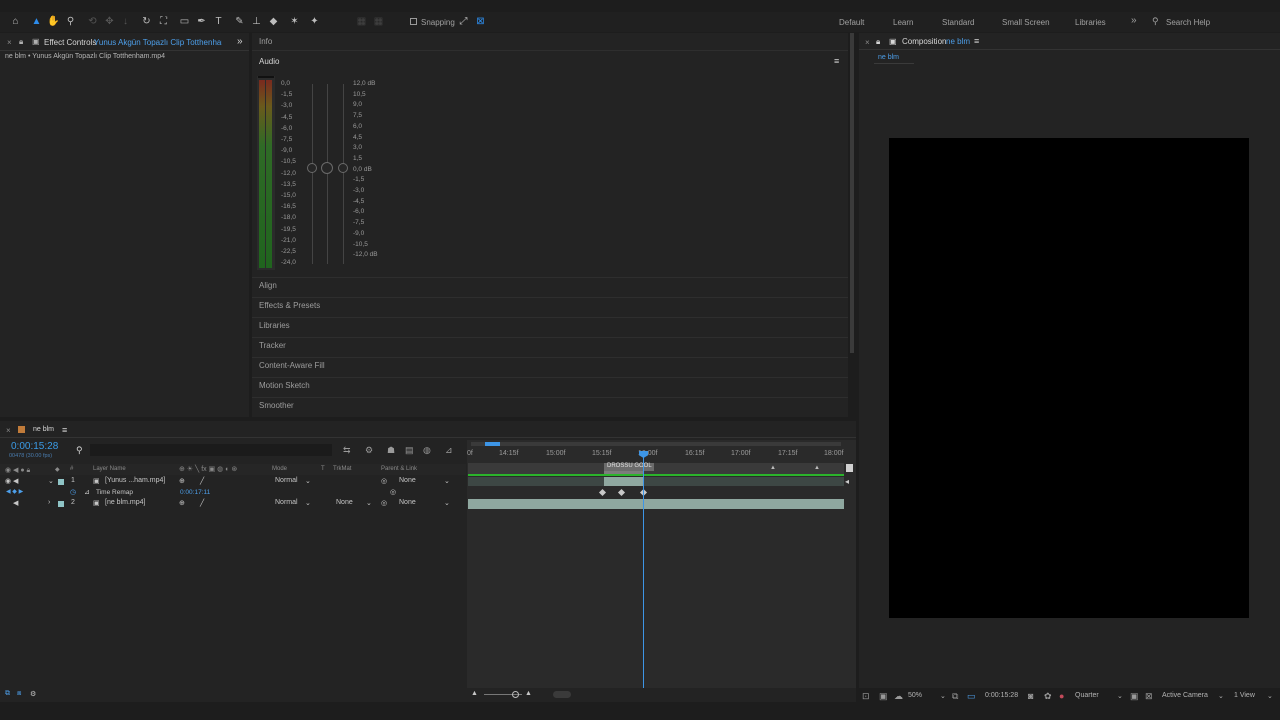  Describe the element at coordinates (369, 450) in the screenshot. I see `draft-3d-icon: ⚙` at that location.